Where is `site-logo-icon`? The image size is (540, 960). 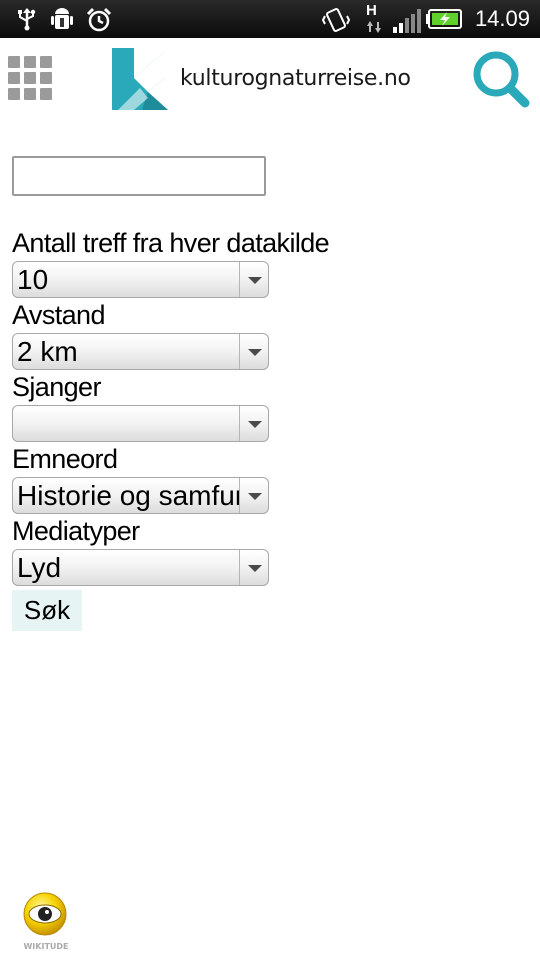 site-logo-icon is located at coordinates (140, 79).